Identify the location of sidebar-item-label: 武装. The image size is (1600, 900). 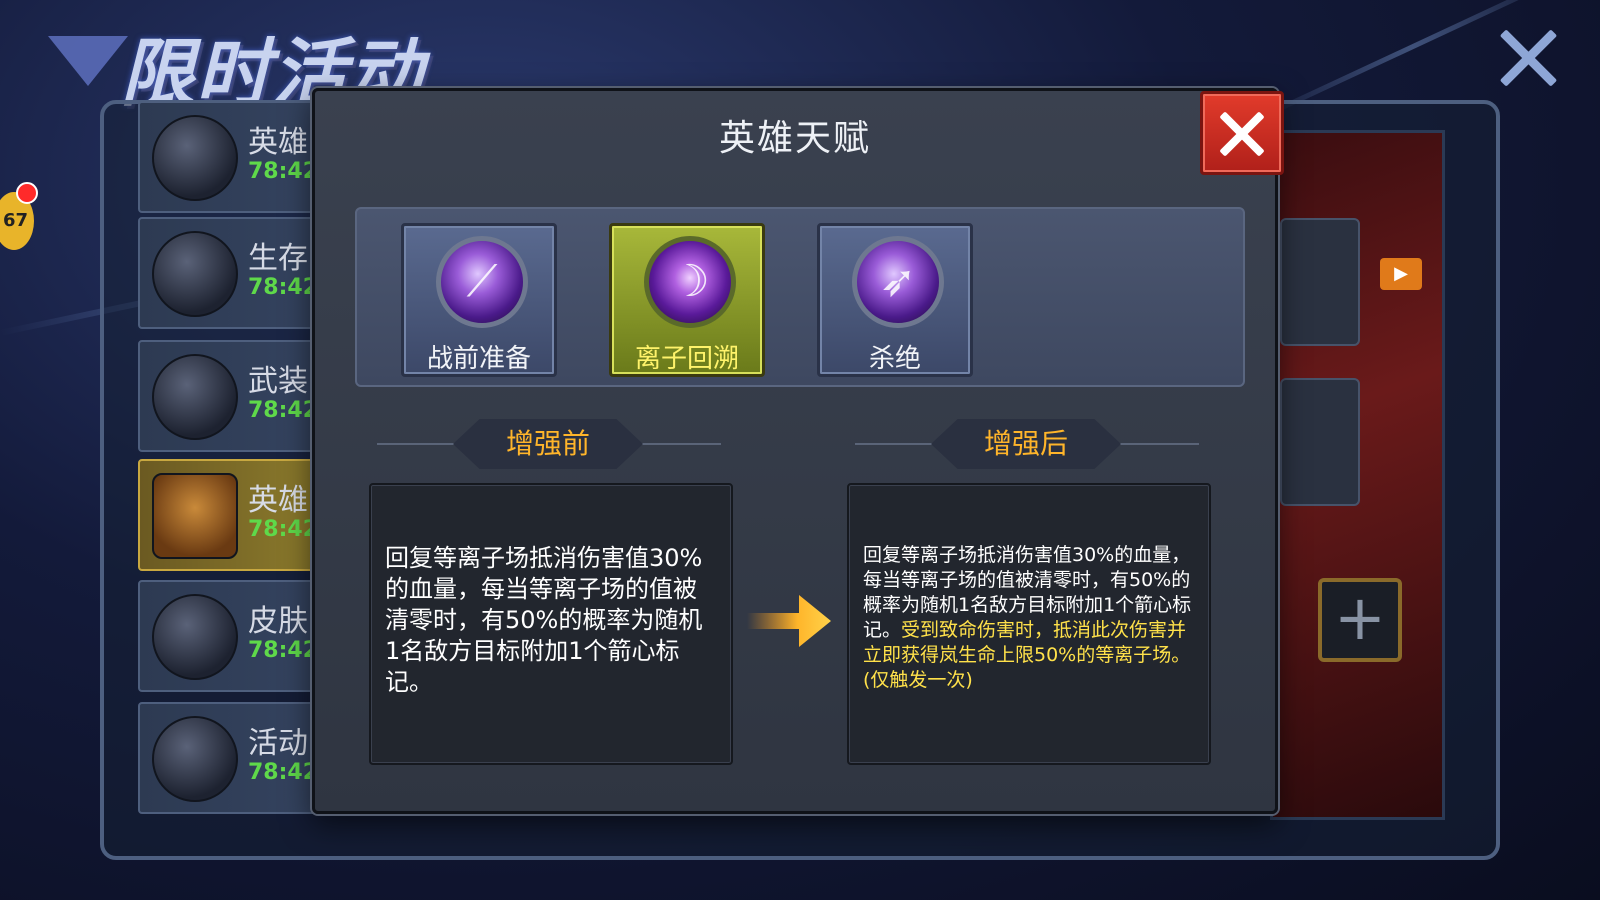
(278, 381).